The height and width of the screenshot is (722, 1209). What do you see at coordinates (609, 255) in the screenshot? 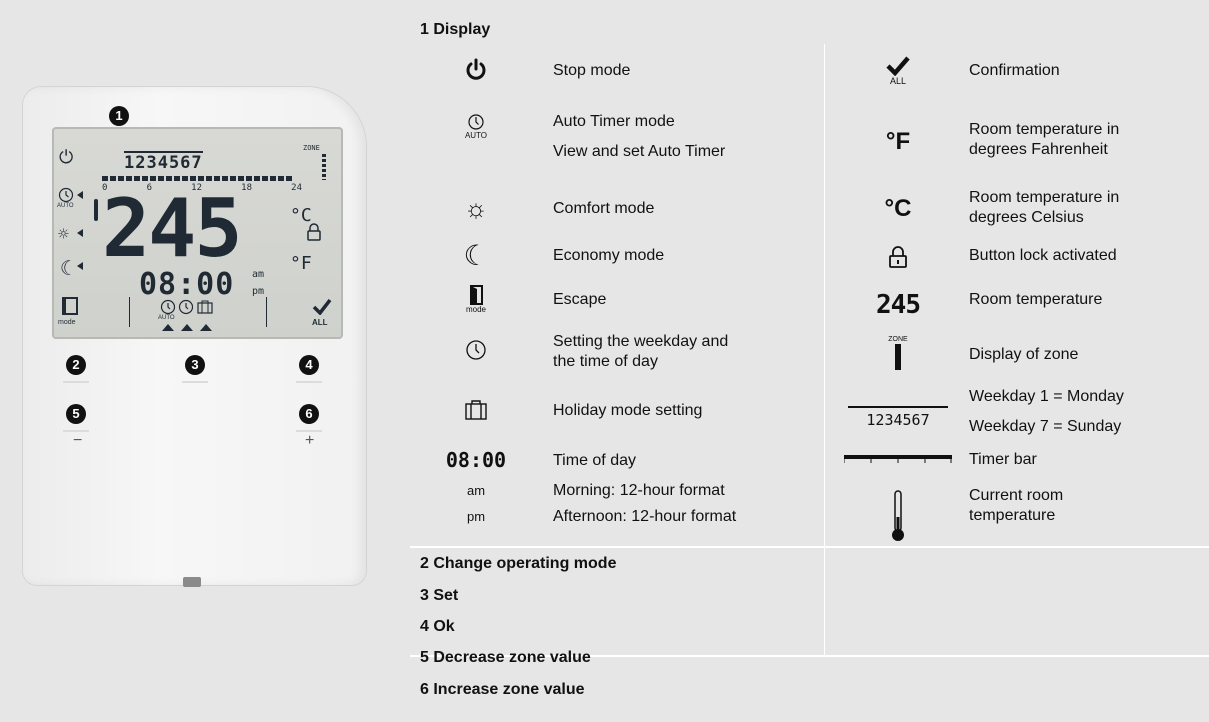
I see `economy-mode-text: Economy mode` at bounding box center [609, 255].